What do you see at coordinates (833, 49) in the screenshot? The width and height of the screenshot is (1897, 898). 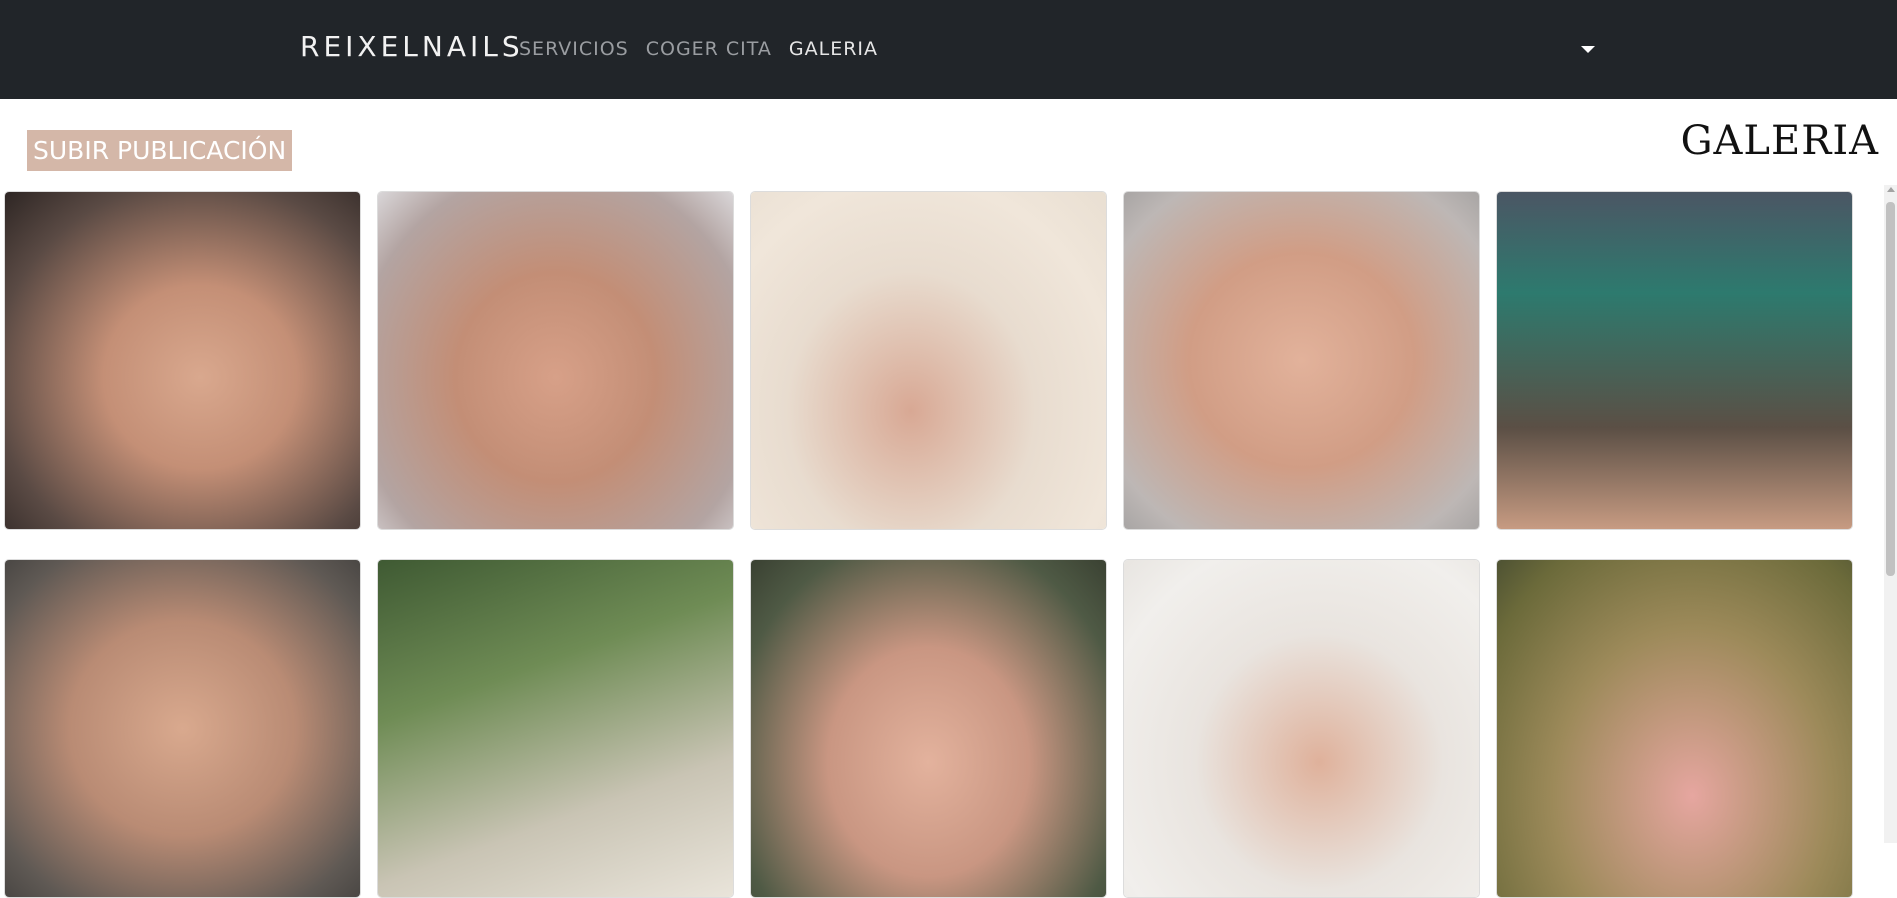 I see `nav-link-galeria: GALERIA` at bounding box center [833, 49].